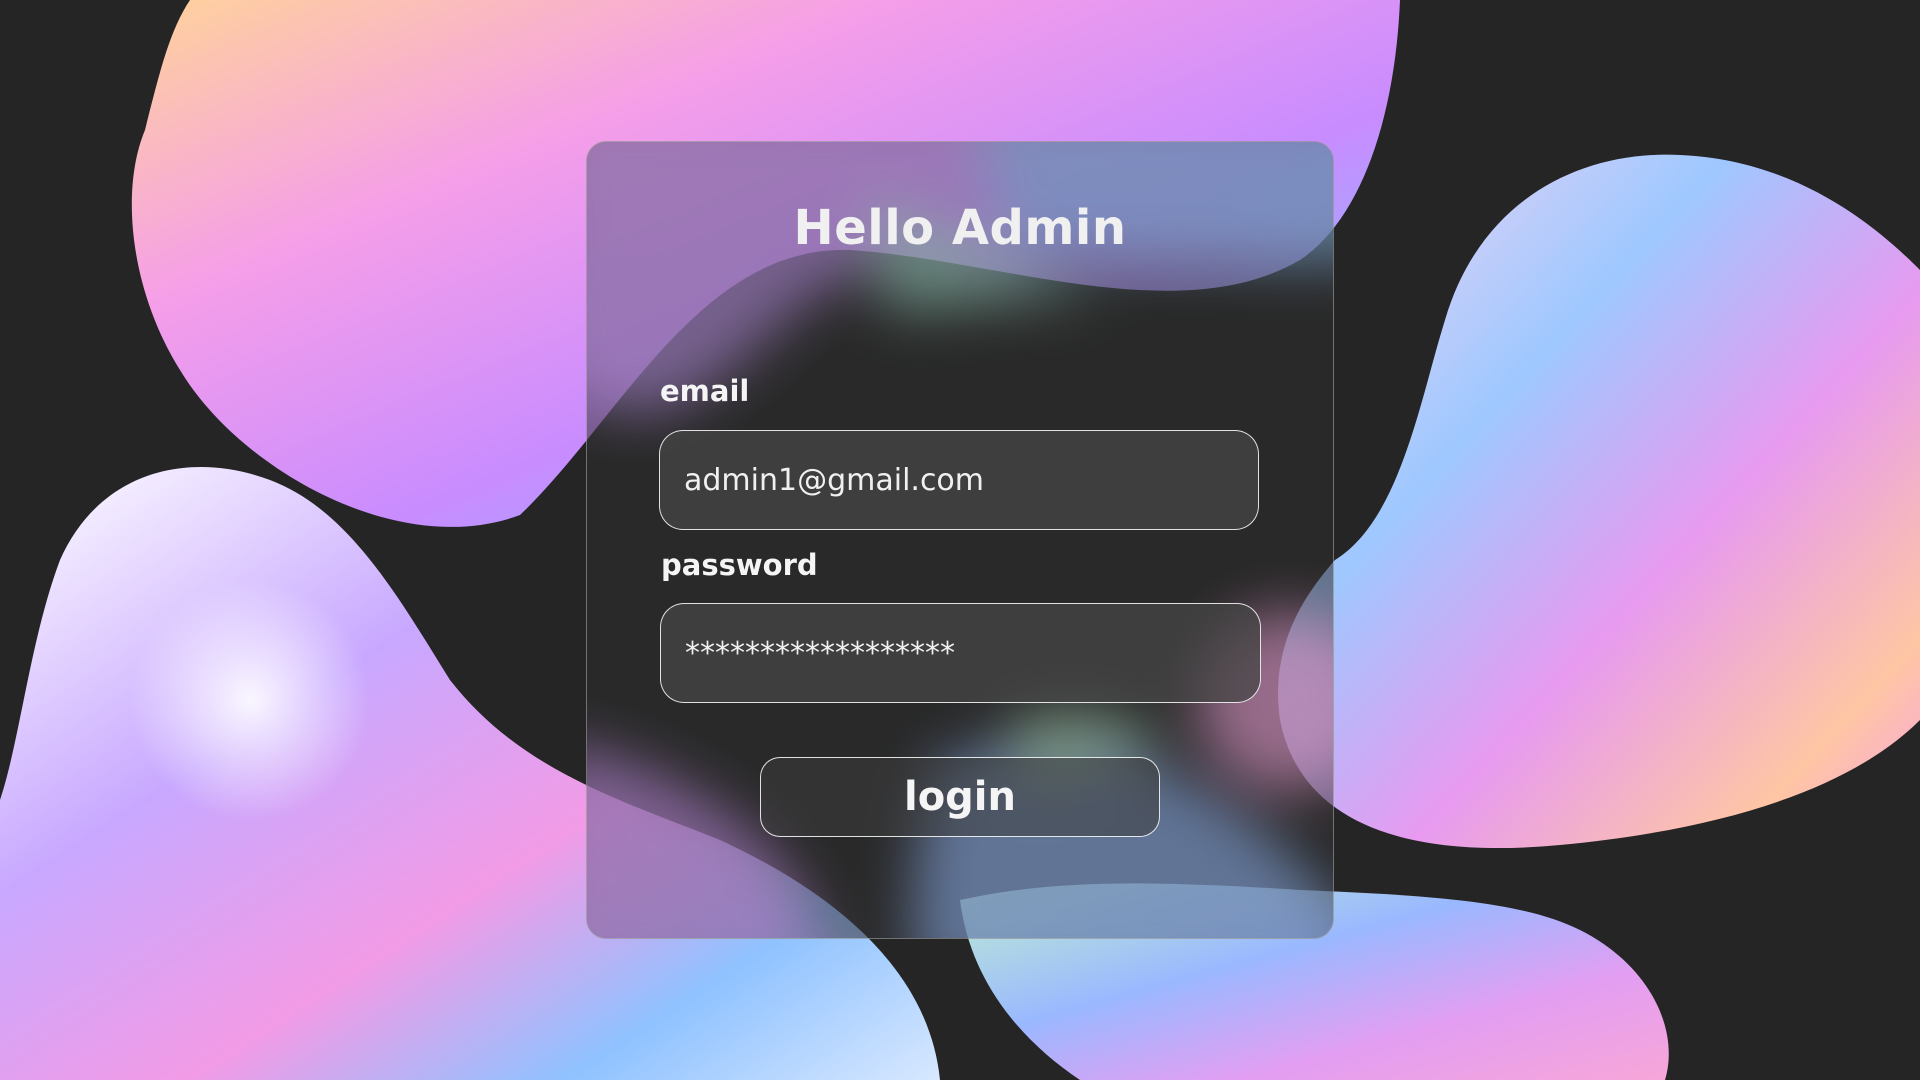  Describe the element at coordinates (739, 565) in the screenshot. I see `password-label: password` at that location.